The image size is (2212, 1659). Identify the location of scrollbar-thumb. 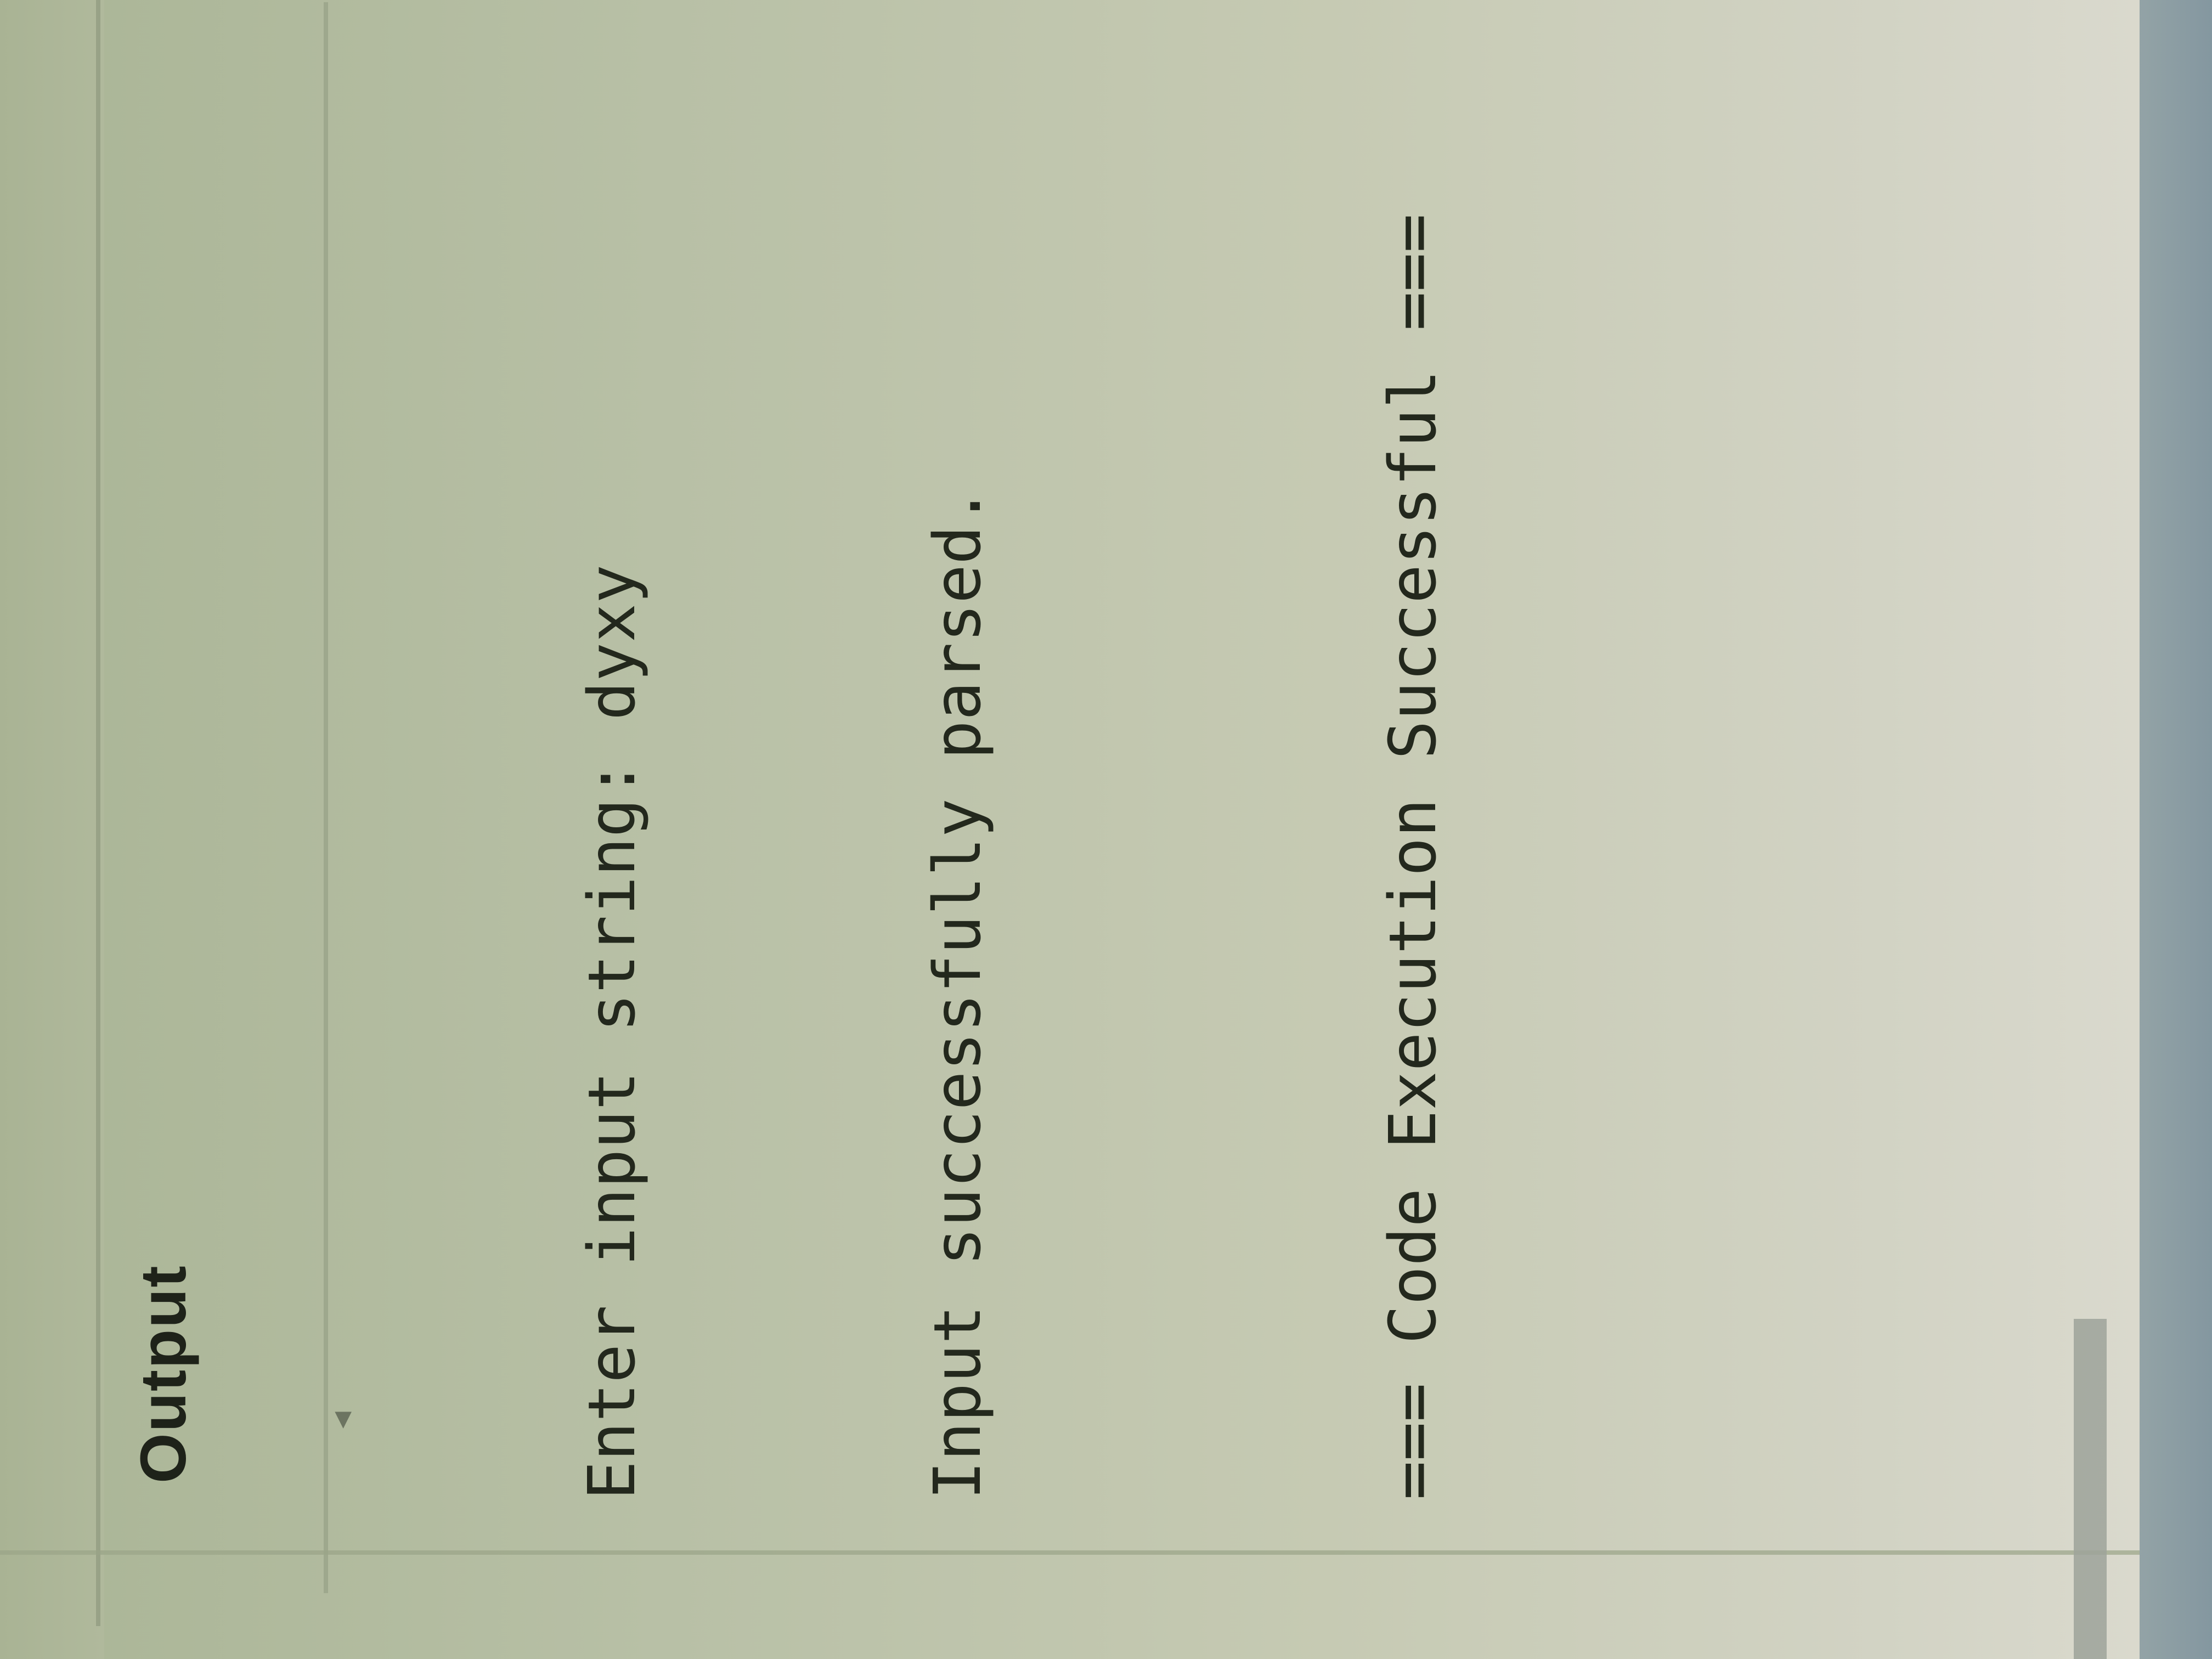
(2090, 1489).